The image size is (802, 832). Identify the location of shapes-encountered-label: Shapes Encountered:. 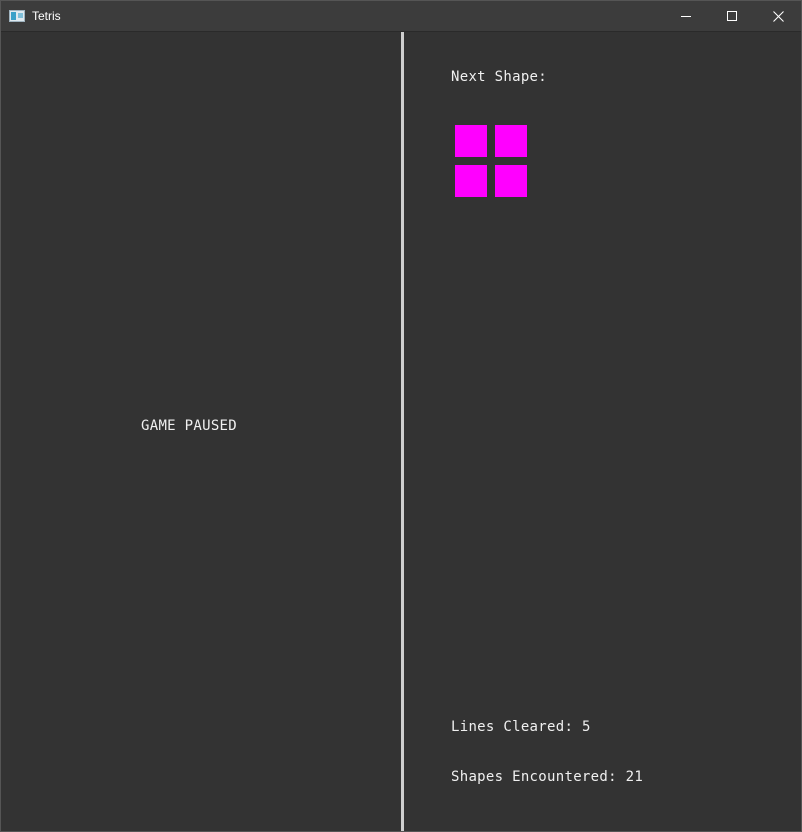
(534, 777).